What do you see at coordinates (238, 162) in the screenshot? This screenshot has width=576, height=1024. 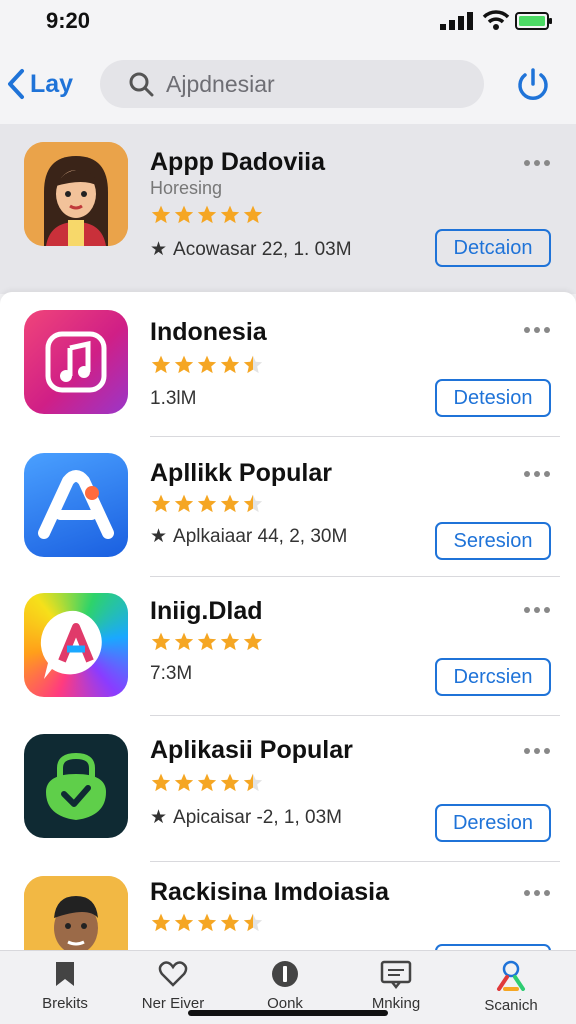 I see `featured-app-title: Appp Dadoviia` at bounding box center [238, 162].